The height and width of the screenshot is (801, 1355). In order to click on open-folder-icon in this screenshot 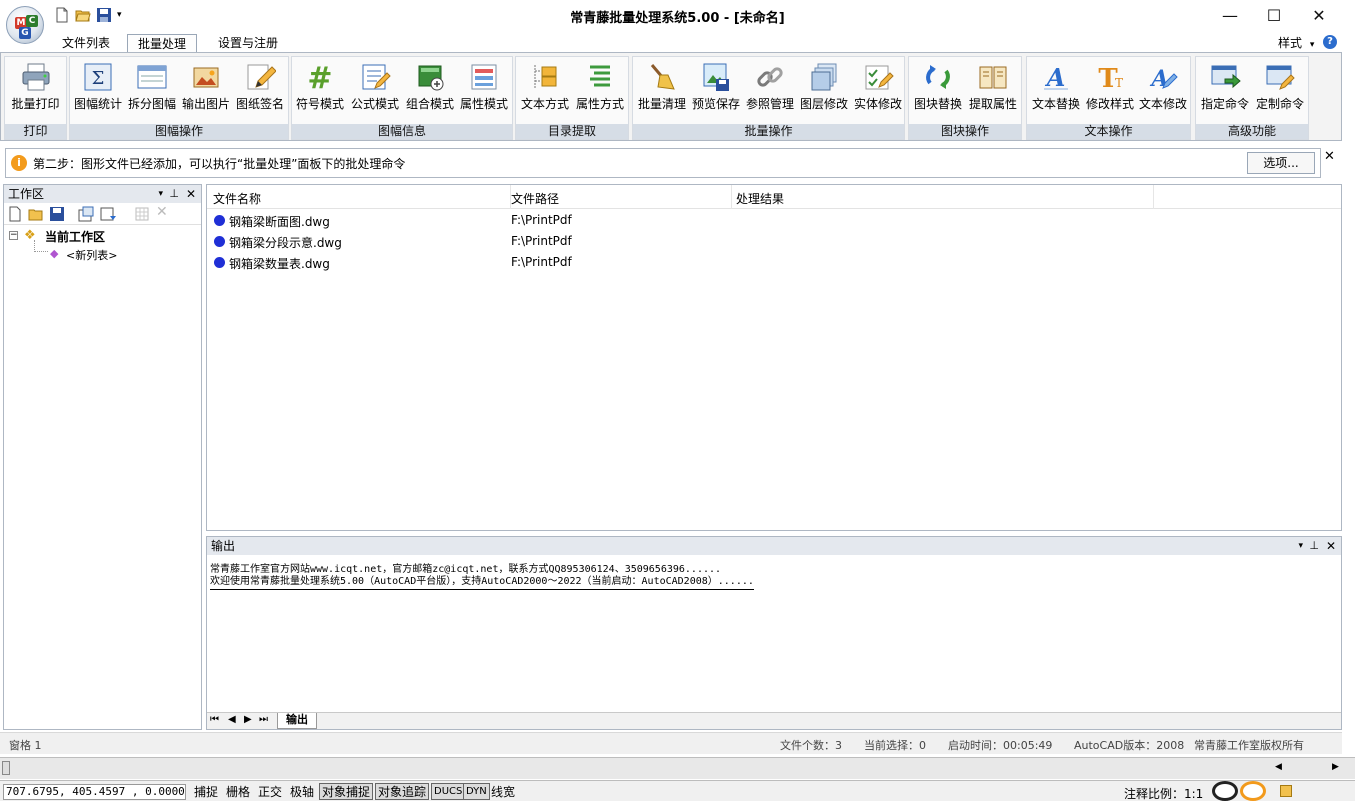, I will do `click(83, 15)`.